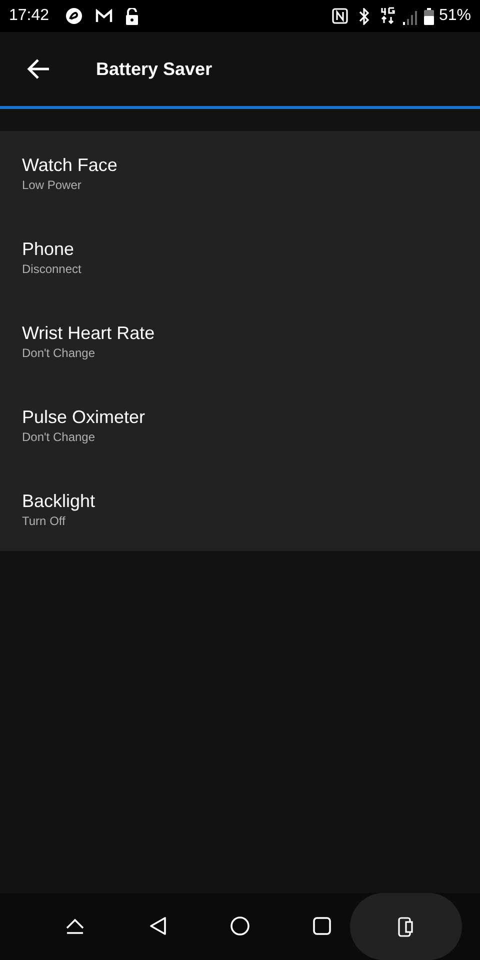 The height and width of the screenshot is (960, 480). Describe the element at coordinates (240, 509) in the screenshot. I see `setting-item: Backlight Turn Off` at that location.